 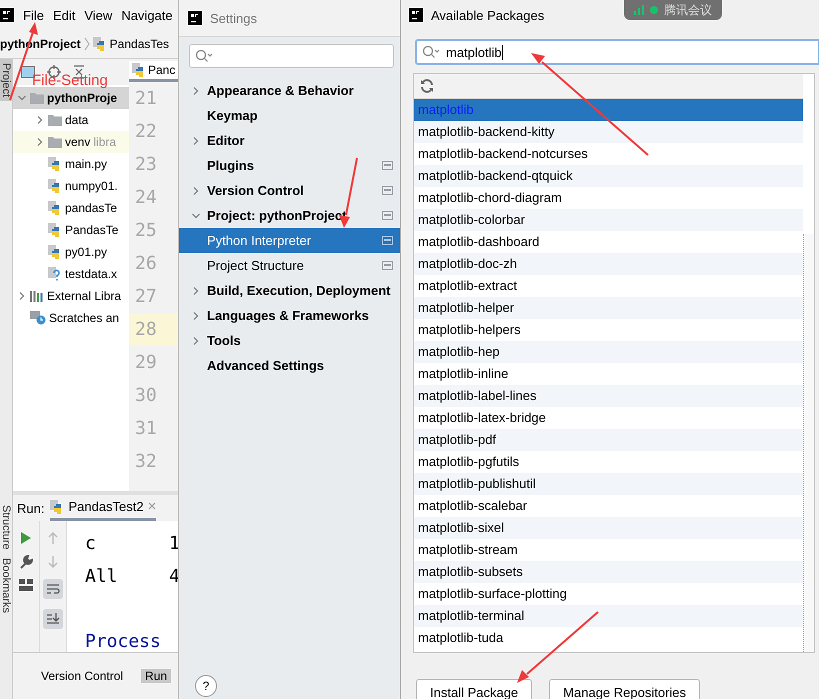 I want to click on package-item: matplotlib-dashboard, so click(x=608, y=242).